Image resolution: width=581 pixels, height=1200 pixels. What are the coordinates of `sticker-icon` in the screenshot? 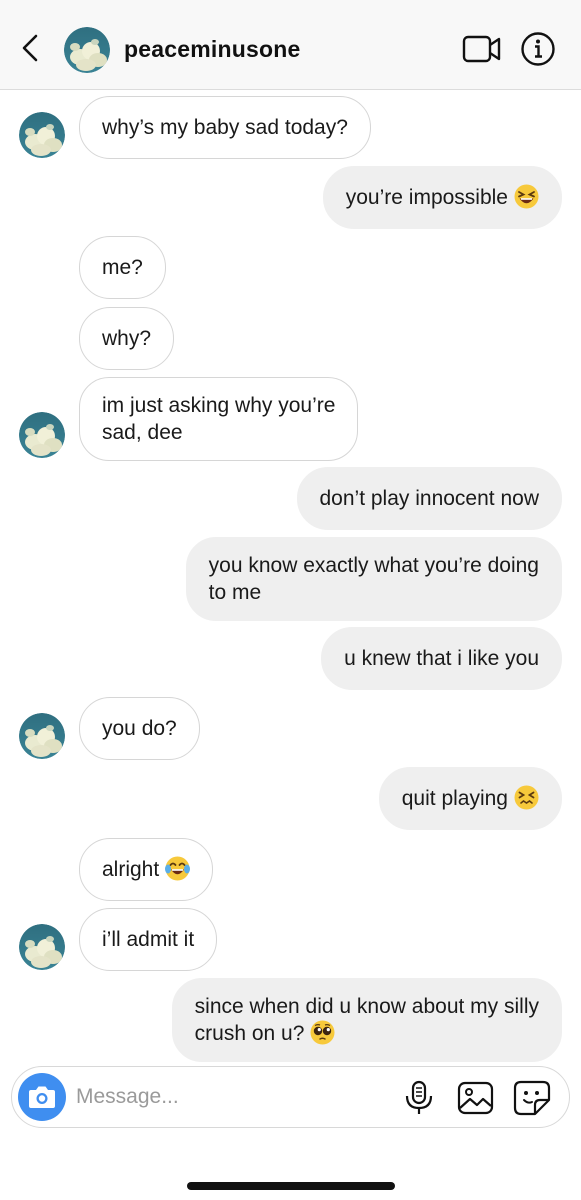 It's located at (532, 1098).